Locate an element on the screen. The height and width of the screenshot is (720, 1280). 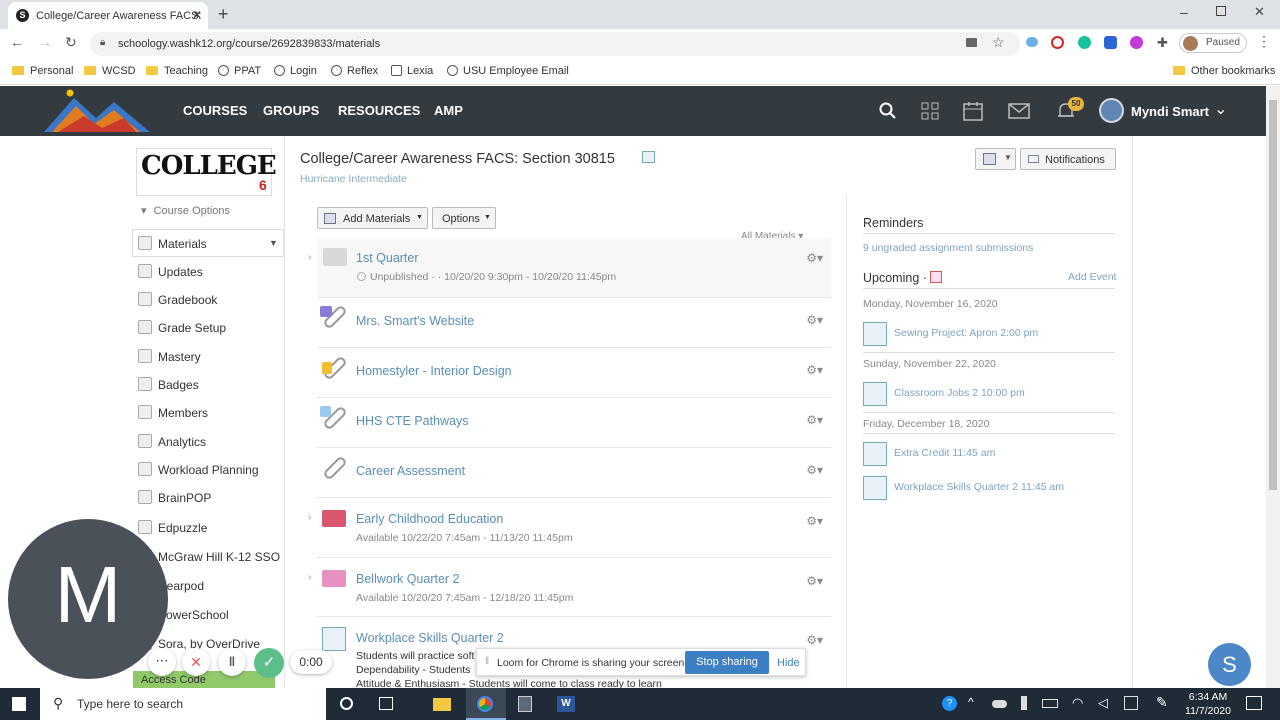
camera-icon is located at coordinates (971, 42).